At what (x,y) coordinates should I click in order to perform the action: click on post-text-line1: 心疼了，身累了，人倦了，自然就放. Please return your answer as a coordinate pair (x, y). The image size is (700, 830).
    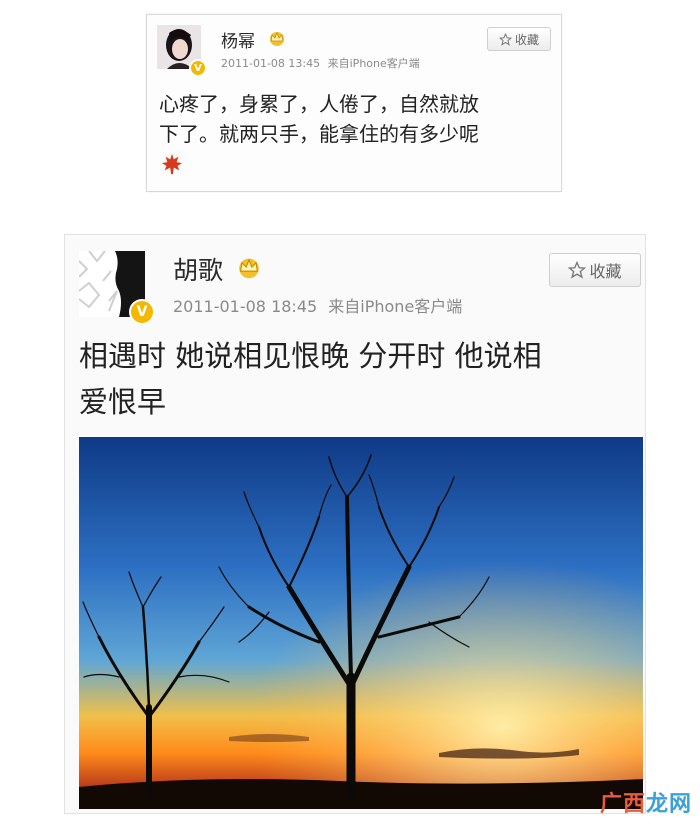
    Looking at the image, I should click on (319, 104).